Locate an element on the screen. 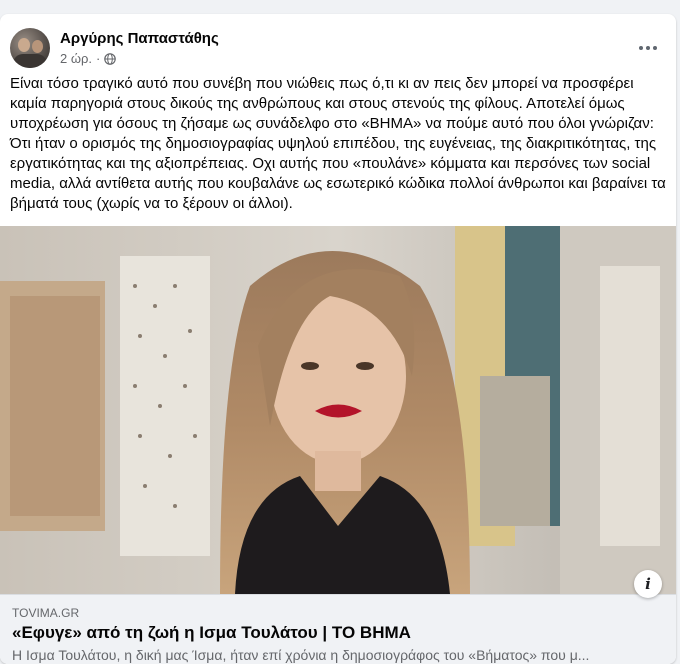 This screenshot has height=664, width=680. post-time: 2 ώρ. is located at coordinates (76, 58).